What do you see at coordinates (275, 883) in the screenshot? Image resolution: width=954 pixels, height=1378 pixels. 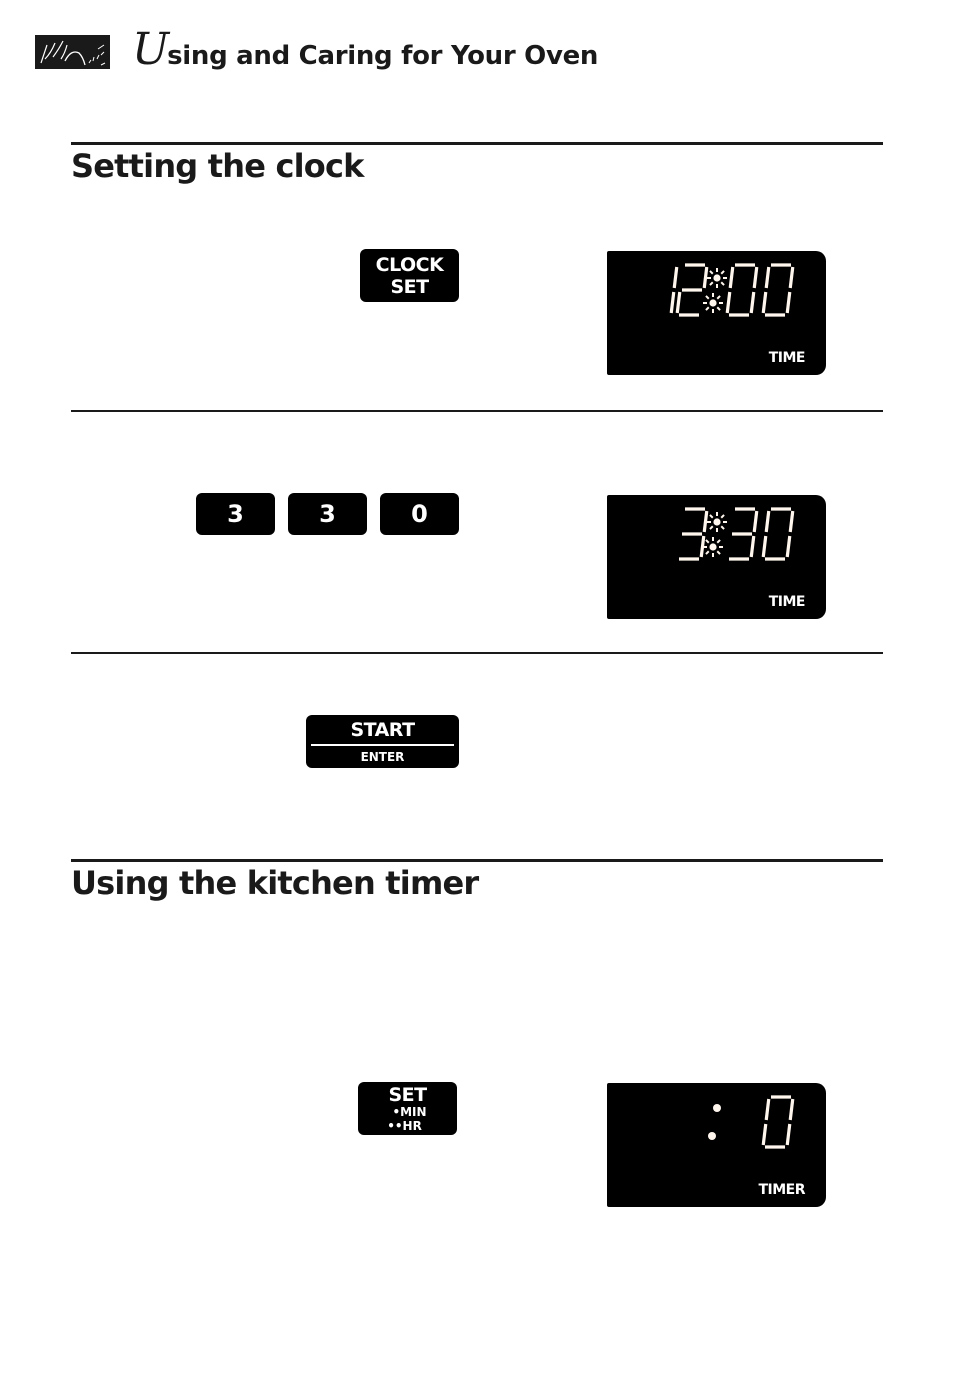 I see `section-title-kitchen-timer: Using the kitchen timer` at bounding box center [275, 883].